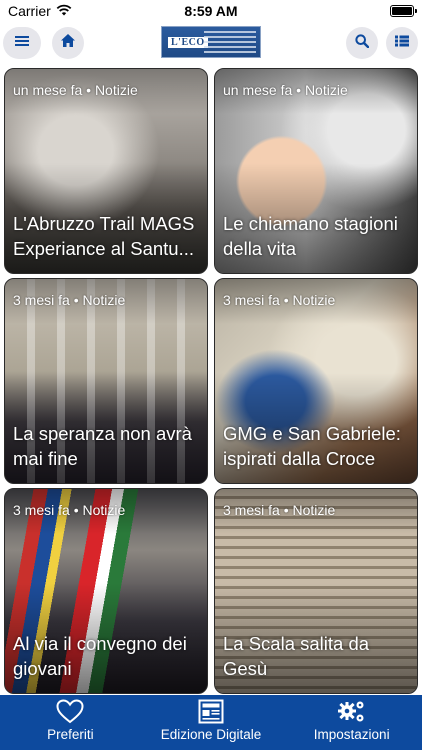 The width and height of the screenshot is (422, 750). What do you see at coordinates (211, 711) in the screenshot?
I see `newspaper-icon` at bounding box center [211, 711].